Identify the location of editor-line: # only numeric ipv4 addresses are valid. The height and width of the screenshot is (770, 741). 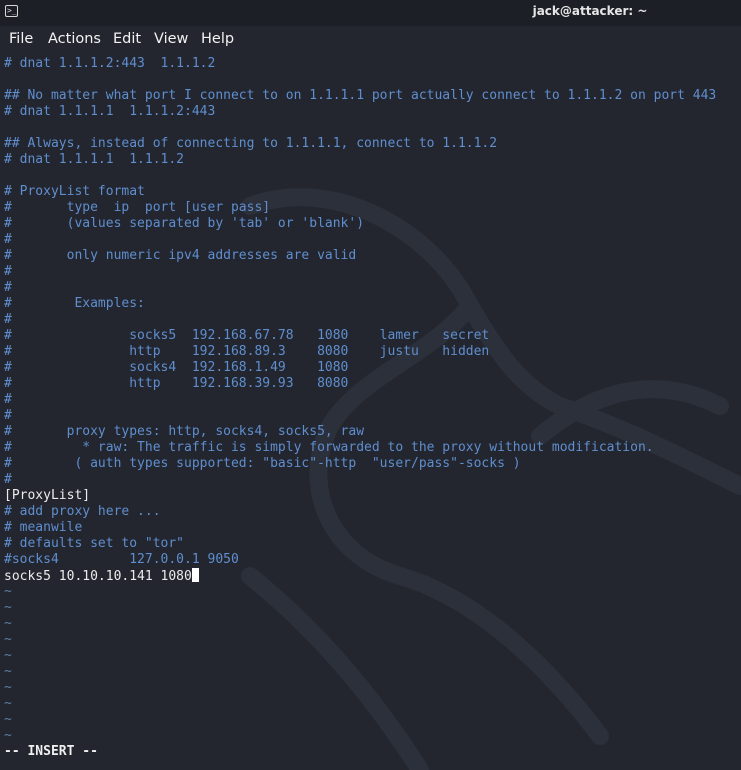
(360, 256).